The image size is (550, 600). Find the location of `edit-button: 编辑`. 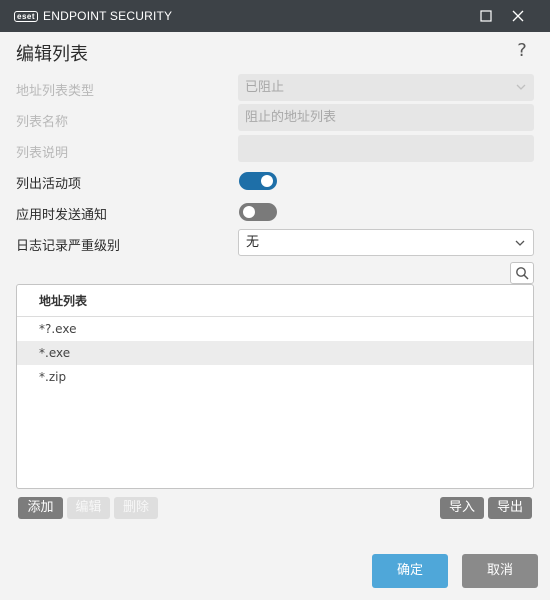

edit-button: 编辑 is located at coordinates (88, 508).